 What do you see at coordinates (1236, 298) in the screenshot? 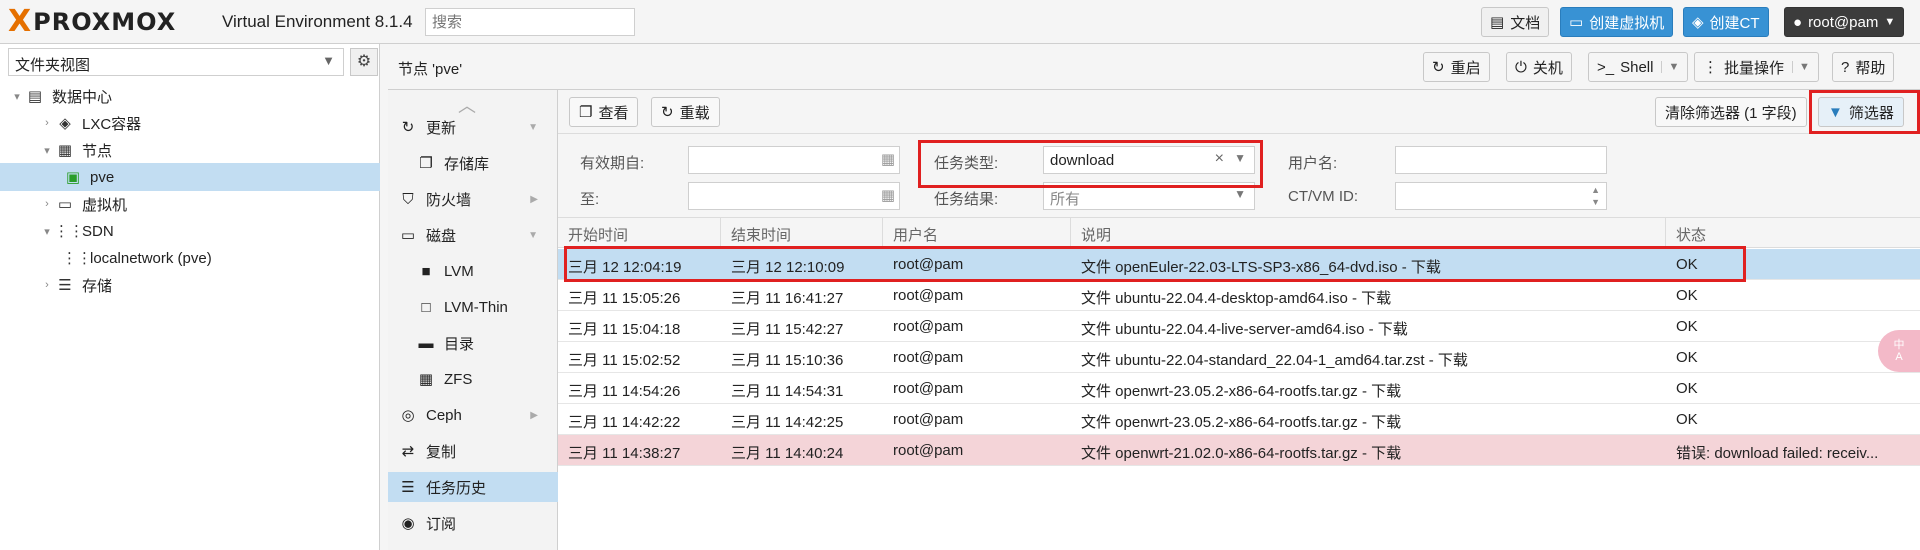
I see `cell-description: 文件 ubuntu-22.04.4-desktop-amd64.iso - 下载` at bounding box center [1236, 298].